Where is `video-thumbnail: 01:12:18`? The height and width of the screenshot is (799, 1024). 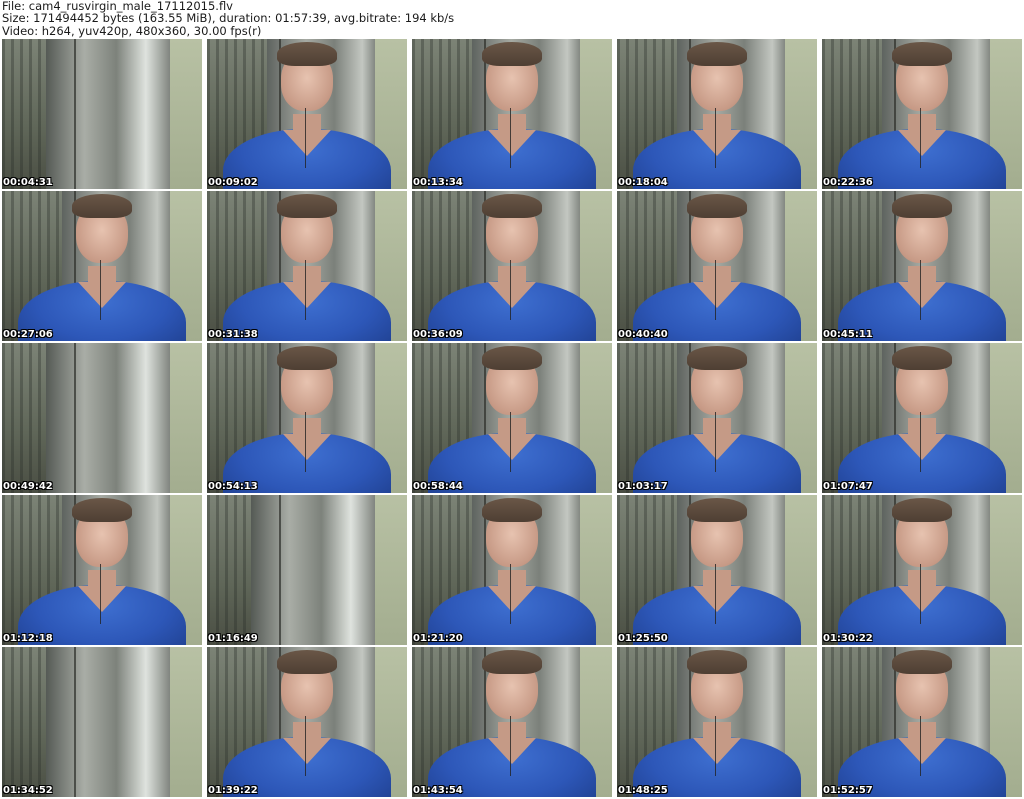
video-thumbnail: 01:12:18 is located at coordinates (102, 570).